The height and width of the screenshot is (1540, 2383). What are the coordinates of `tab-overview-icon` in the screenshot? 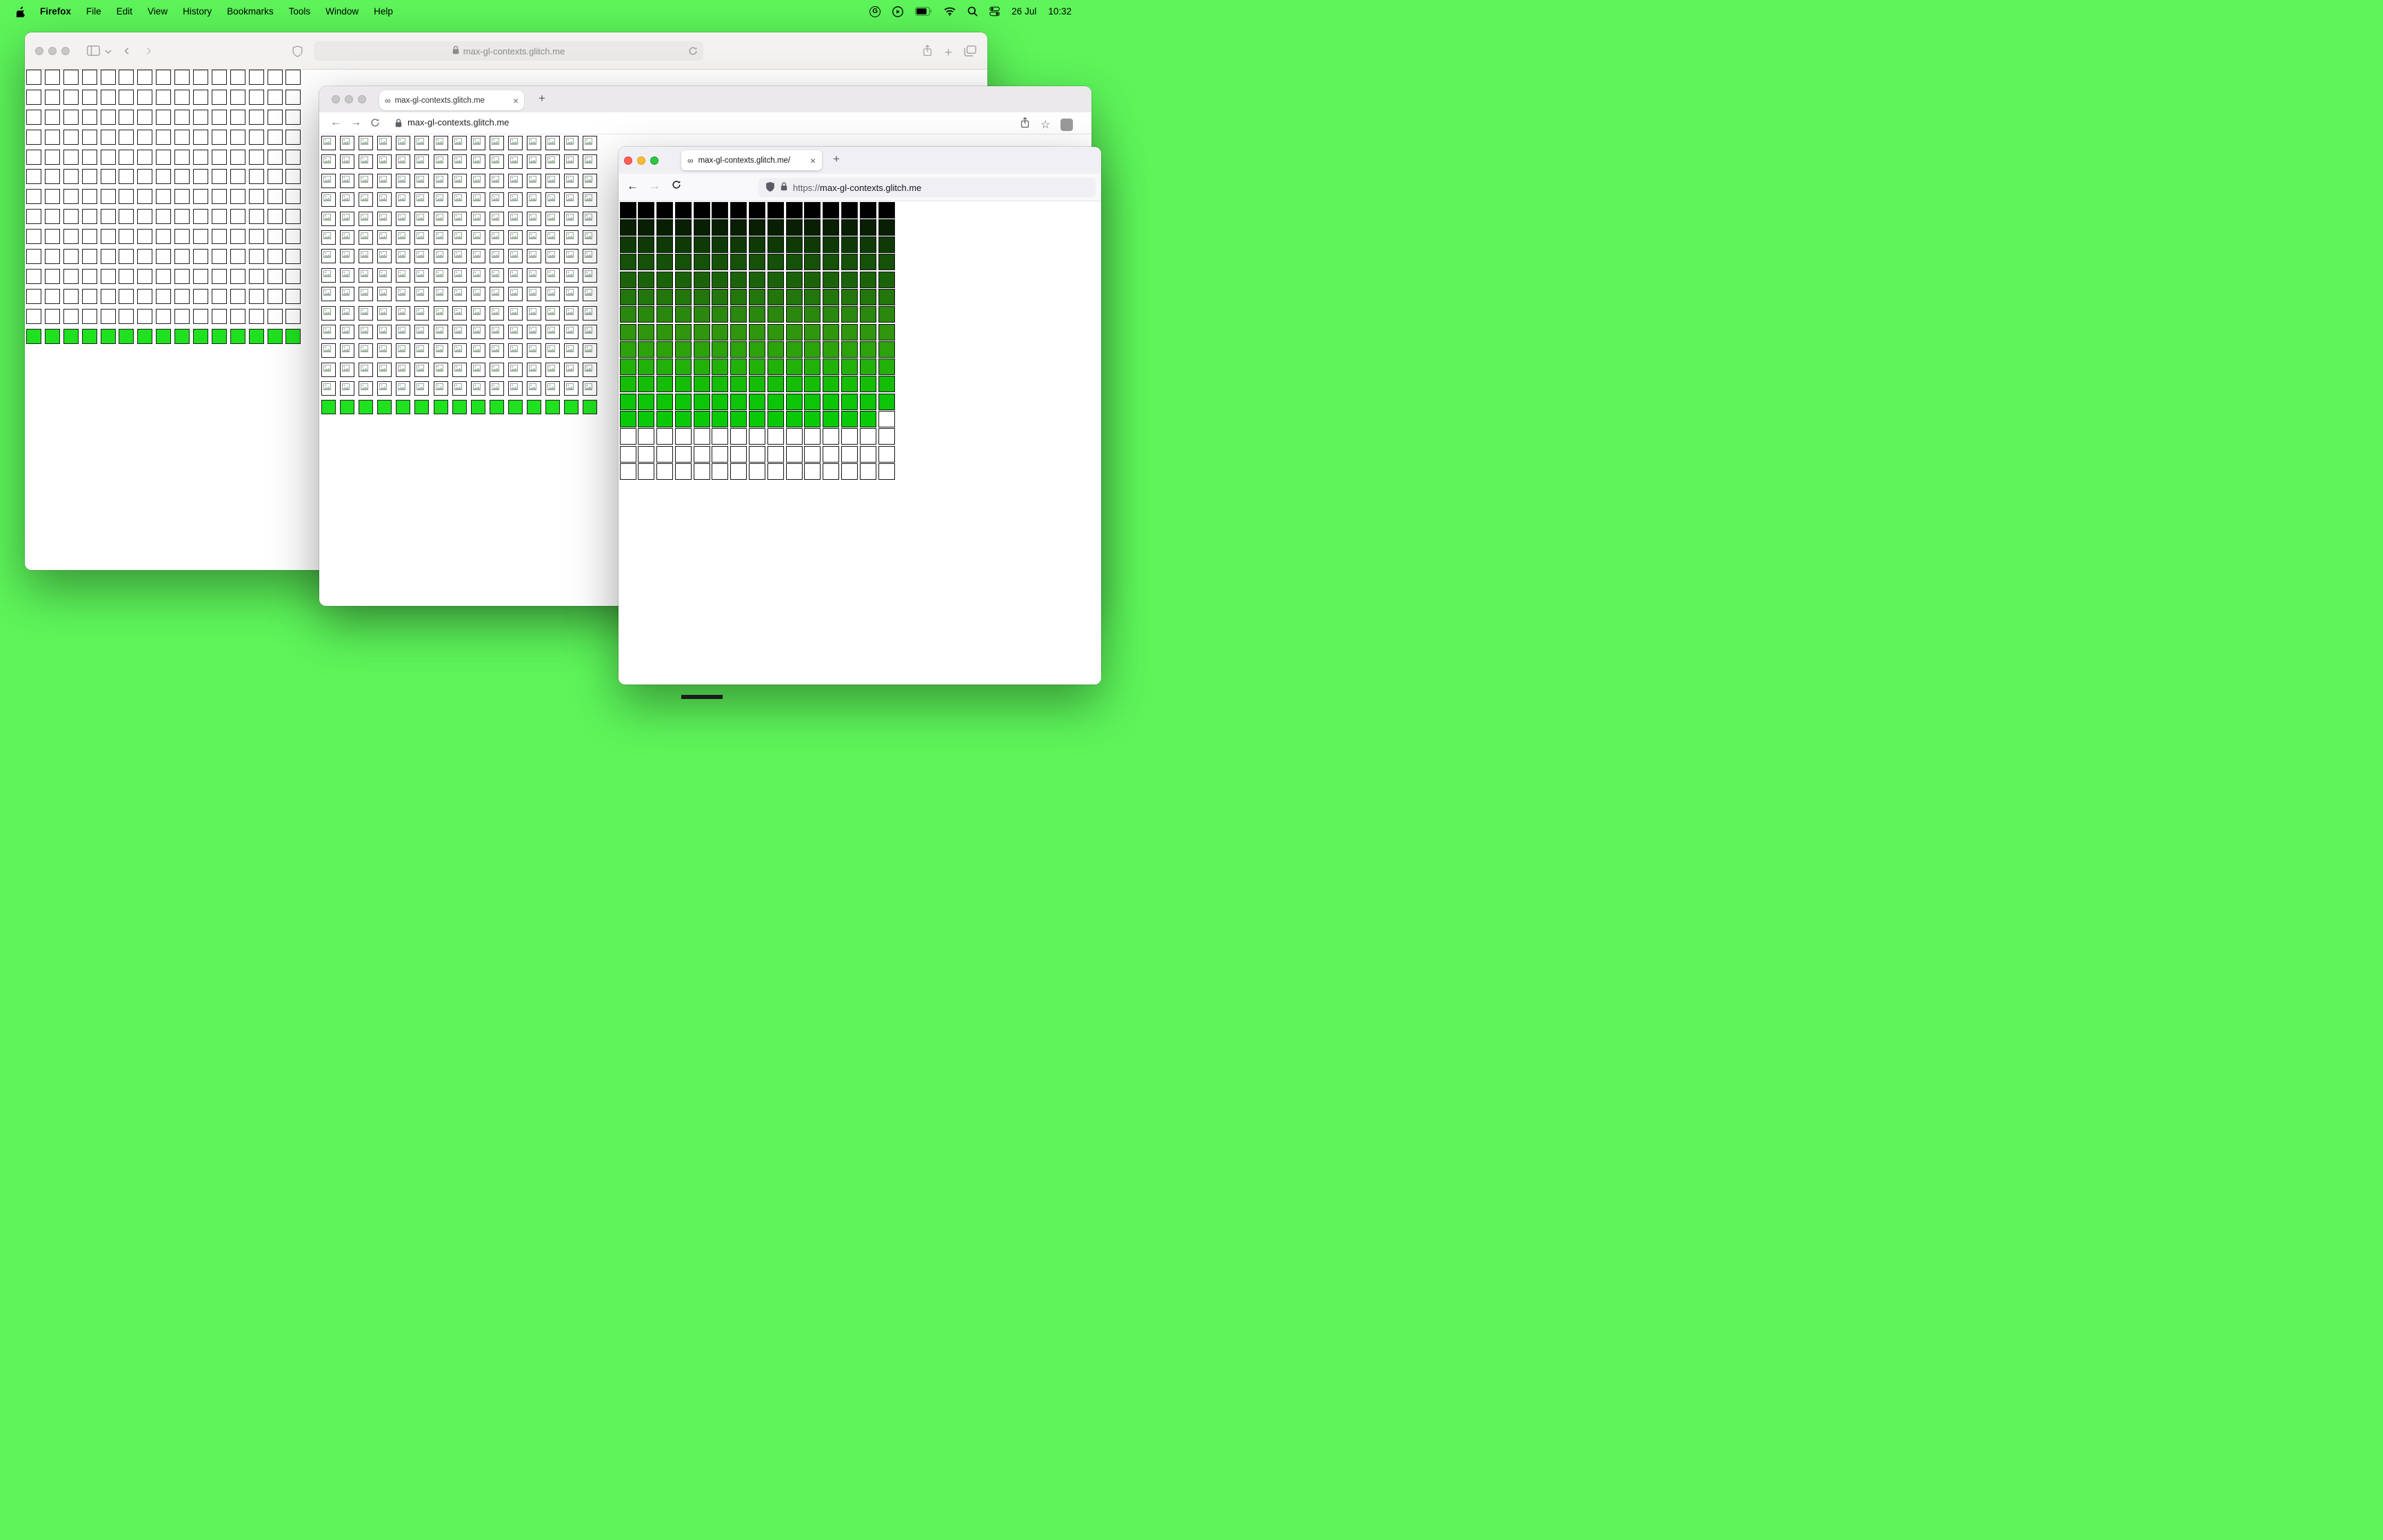 It's located at (970, 53).